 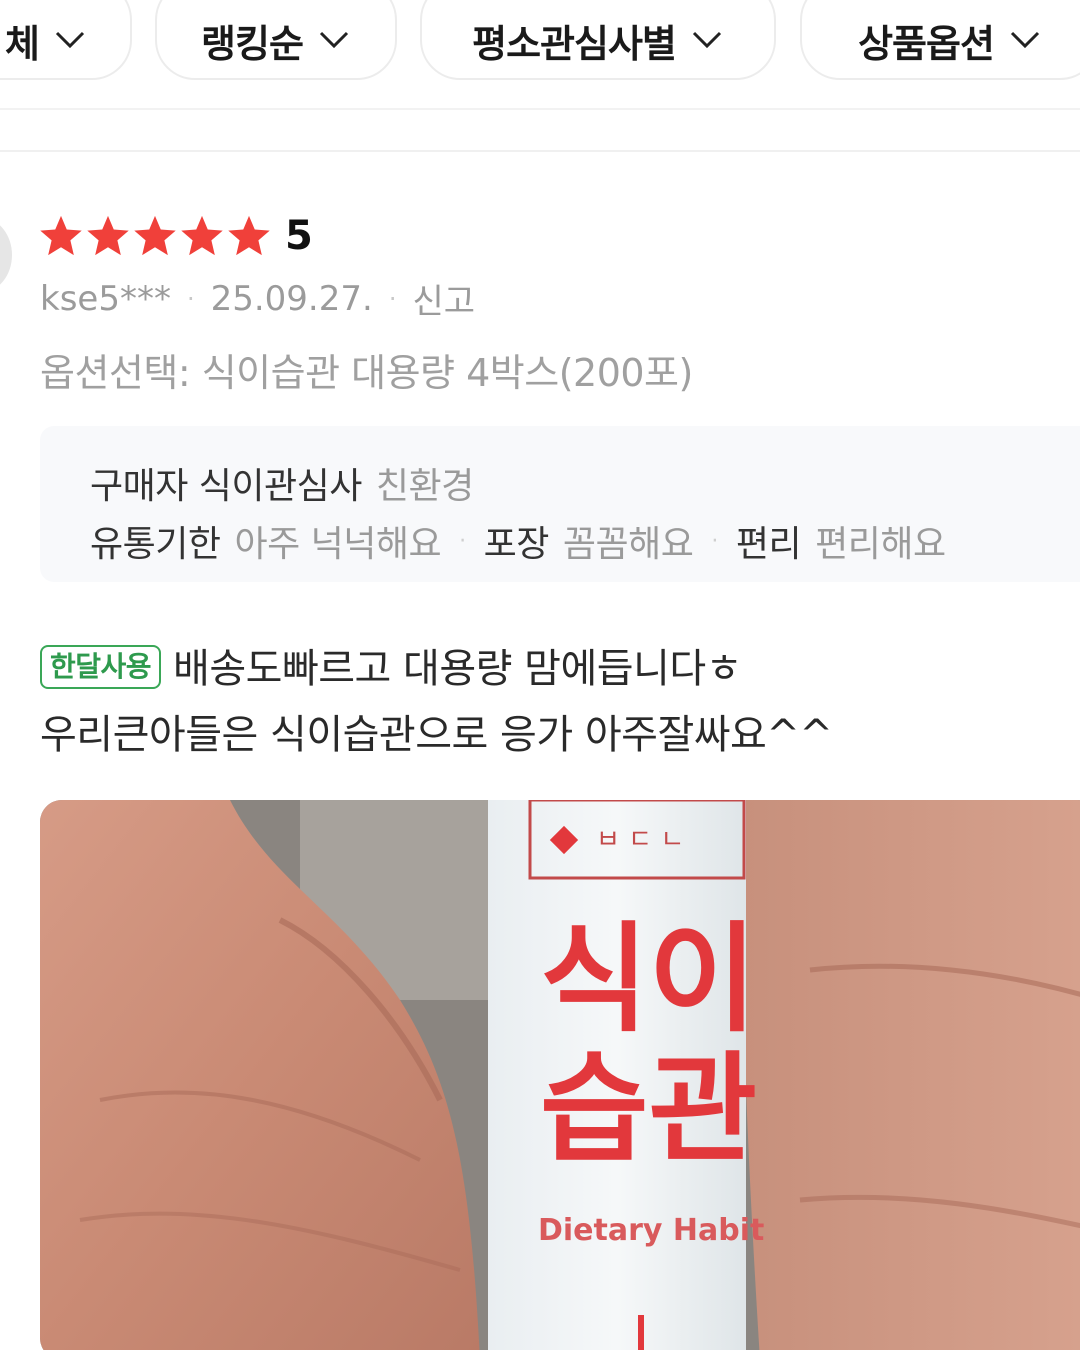 I want to click on product-stripe, so click(x=641, y=1332).